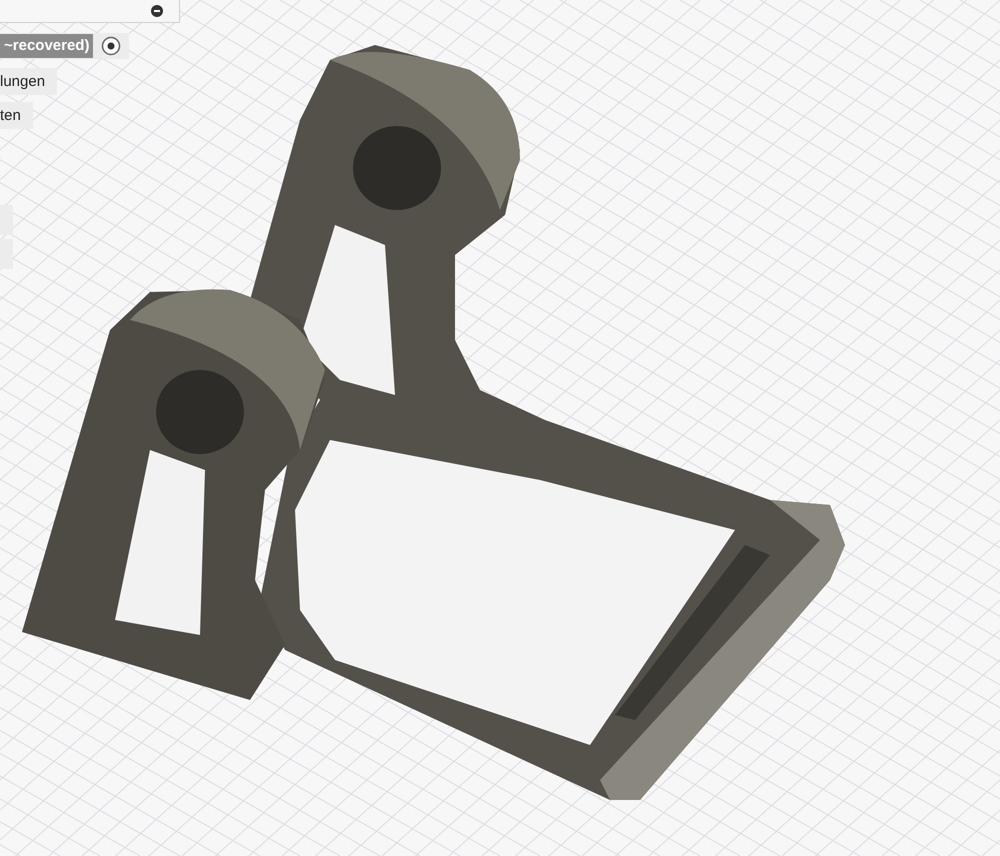  What do you see at coordinates (29, 81) in the screenshot?
I see `browser-item: lungen` at bounding box center [29, 81].